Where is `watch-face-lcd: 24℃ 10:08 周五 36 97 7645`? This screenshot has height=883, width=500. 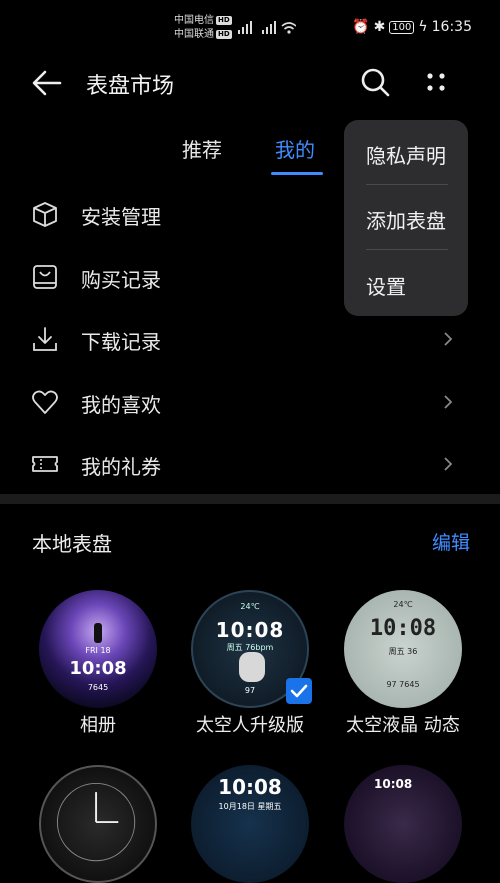 watch-face-lcd: 24℃ 10:08 周五 36 97 7645 is located at coordinates (403, 649).